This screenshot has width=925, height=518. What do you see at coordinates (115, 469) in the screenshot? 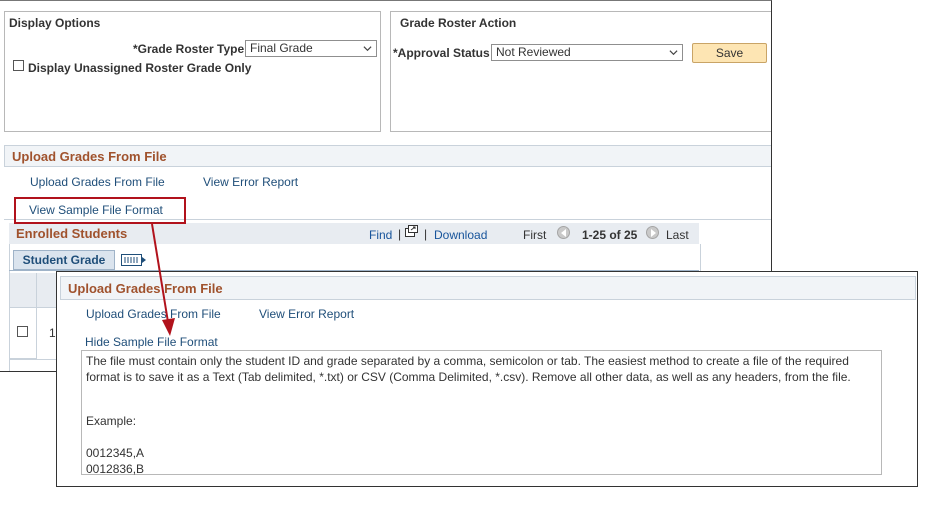
I see `example-line: 0012836,B` at bounding box center [115, 469].